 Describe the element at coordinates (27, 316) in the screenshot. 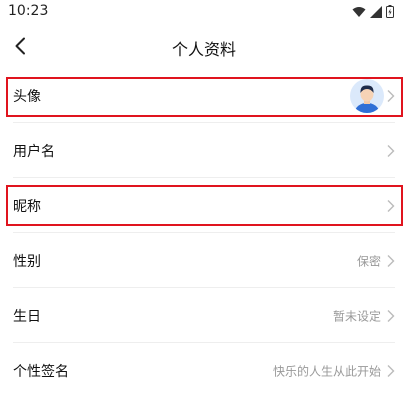

I see `row-label-birthday: 生日` at that location.